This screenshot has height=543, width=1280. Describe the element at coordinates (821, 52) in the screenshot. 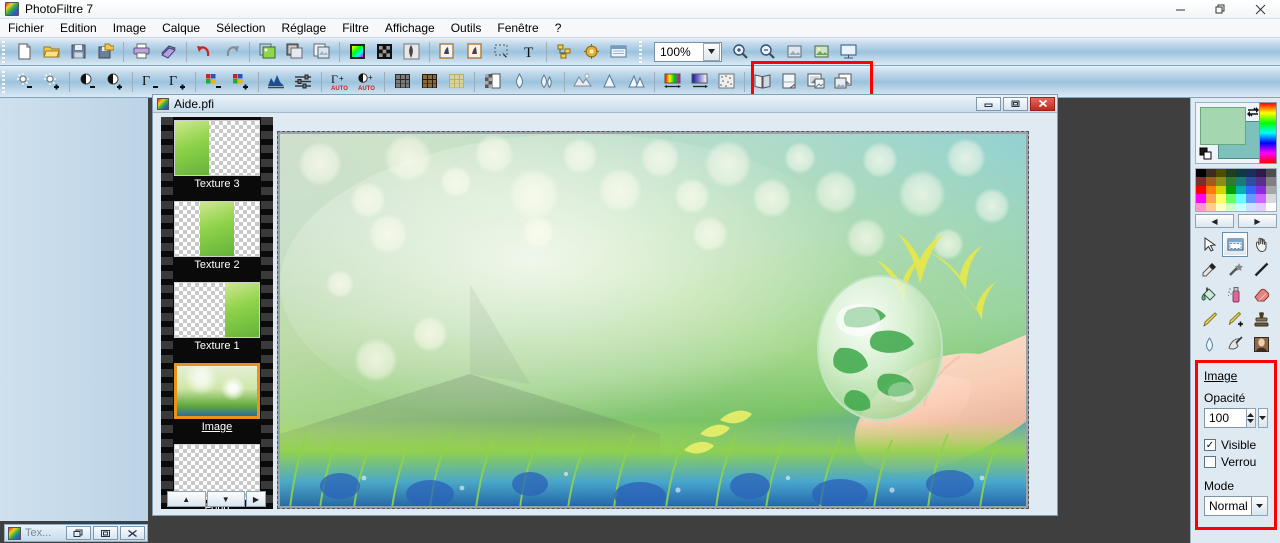

I see `actual-size-icon` at that location.